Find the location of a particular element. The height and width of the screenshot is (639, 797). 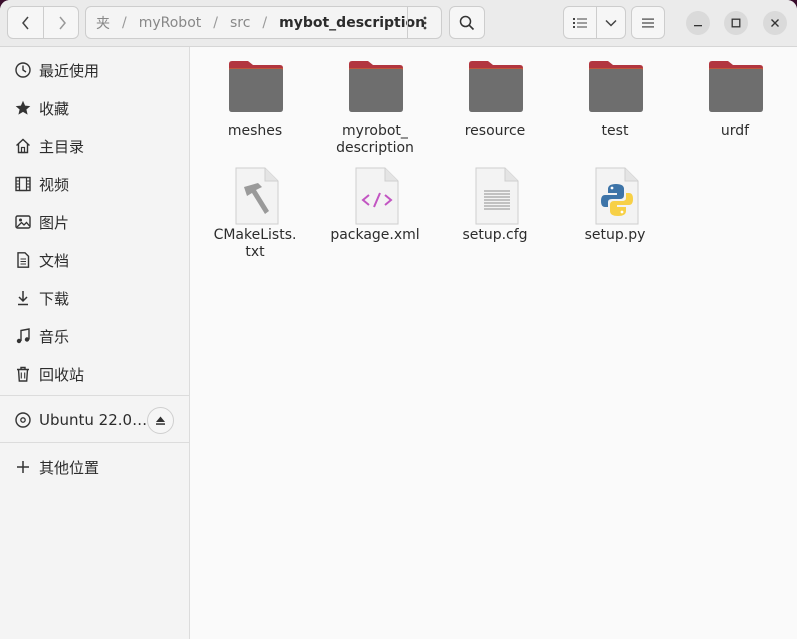

eject-button is located at coordinates (160, 420).